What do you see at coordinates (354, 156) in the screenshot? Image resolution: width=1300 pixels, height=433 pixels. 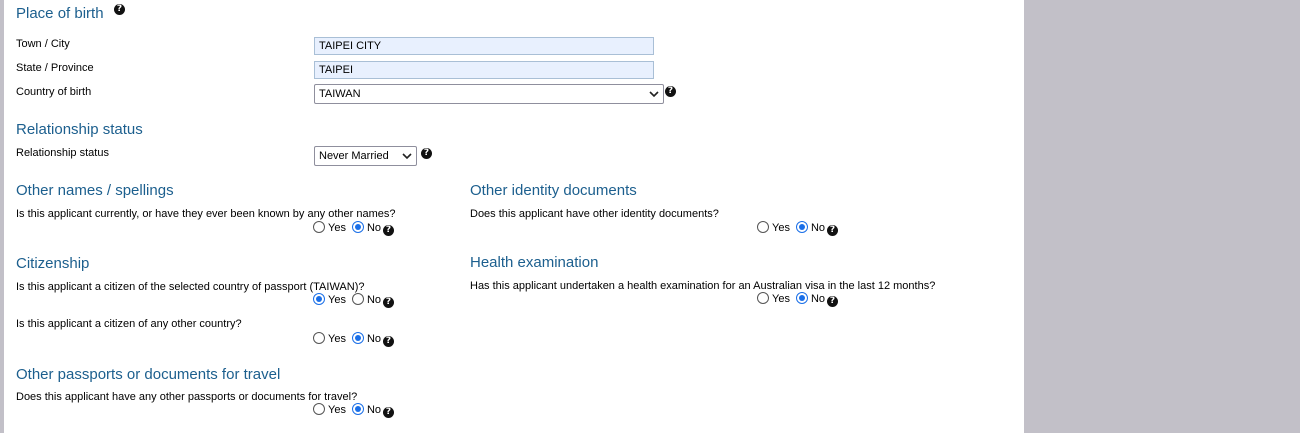 I see `relationship-status-value: Never Married` at bounding box center [354, 156].